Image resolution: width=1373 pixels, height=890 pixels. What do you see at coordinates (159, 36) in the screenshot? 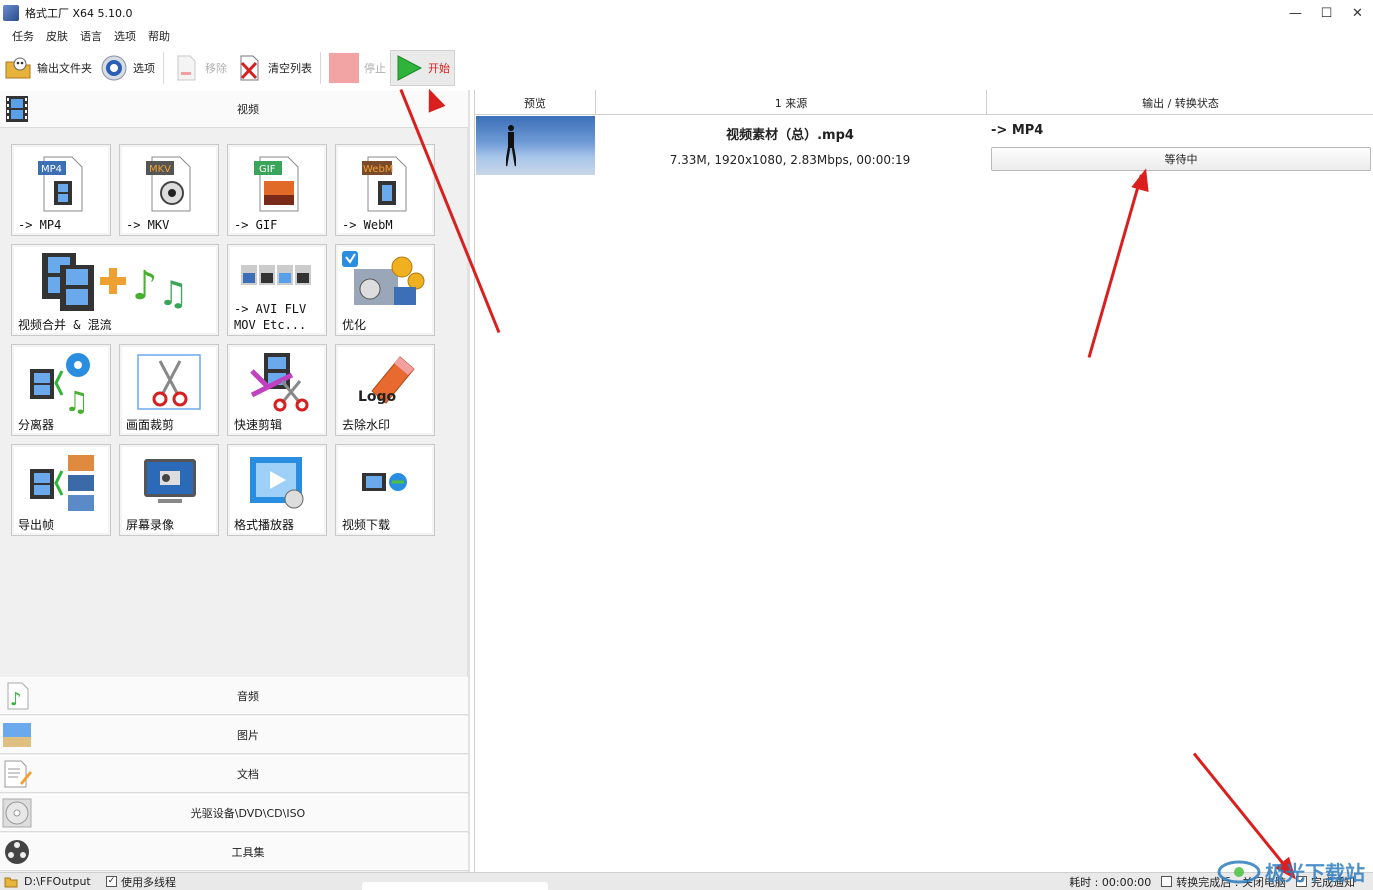
I see `menu-help: 帮助` at bounding box center [159, 36].